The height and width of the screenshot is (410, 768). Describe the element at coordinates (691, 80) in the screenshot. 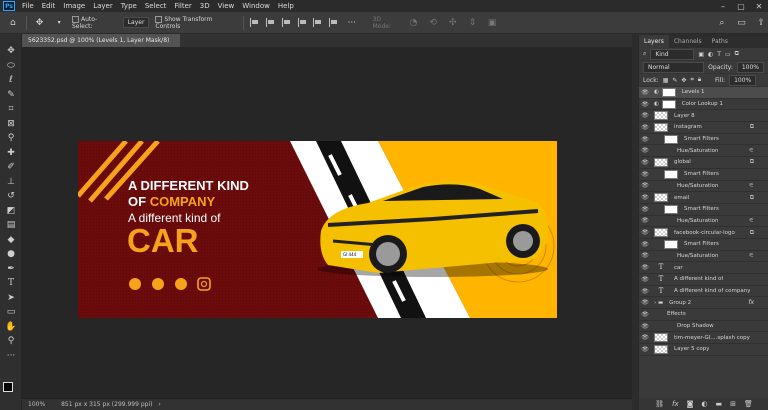

I see `lock-artboard-icon: ⌗` at that location.